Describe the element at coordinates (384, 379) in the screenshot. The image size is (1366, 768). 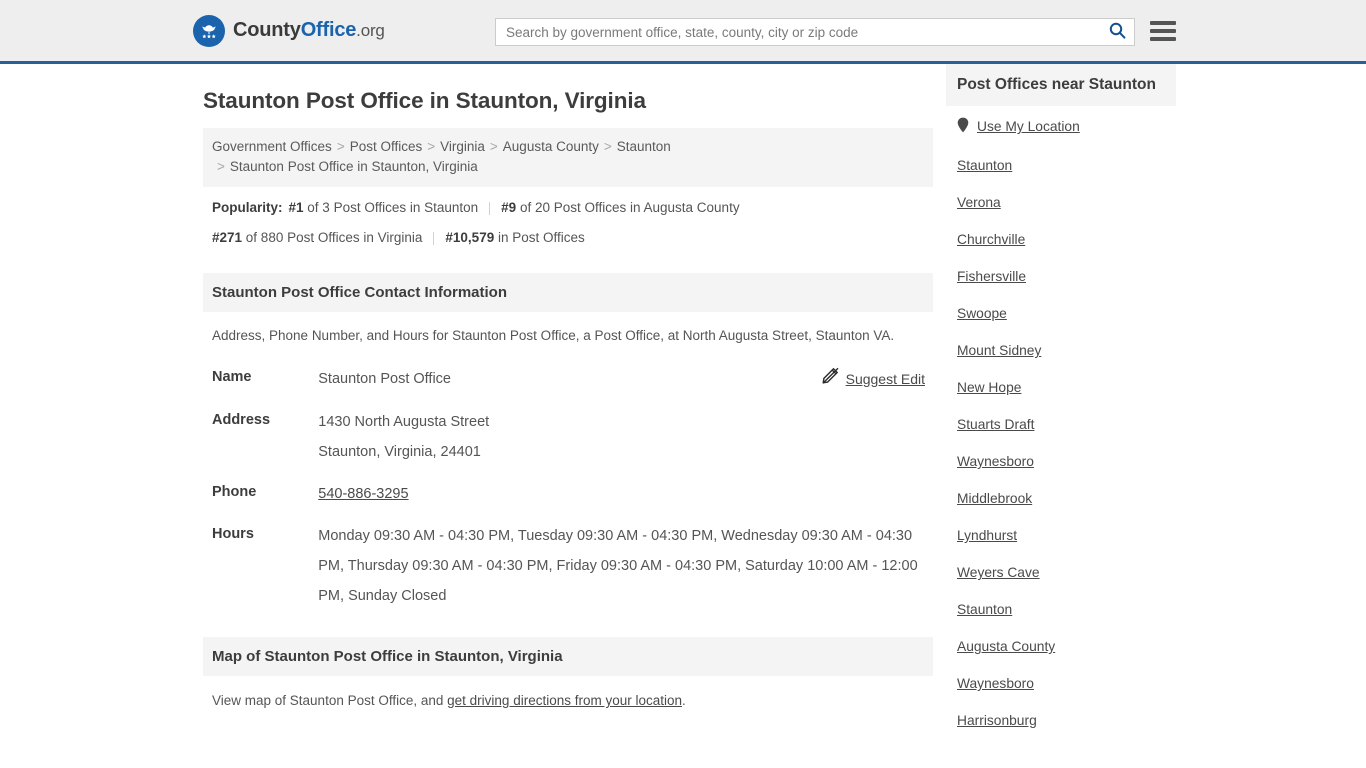
I see `row-value-name: Staunton Post Office` at that location.